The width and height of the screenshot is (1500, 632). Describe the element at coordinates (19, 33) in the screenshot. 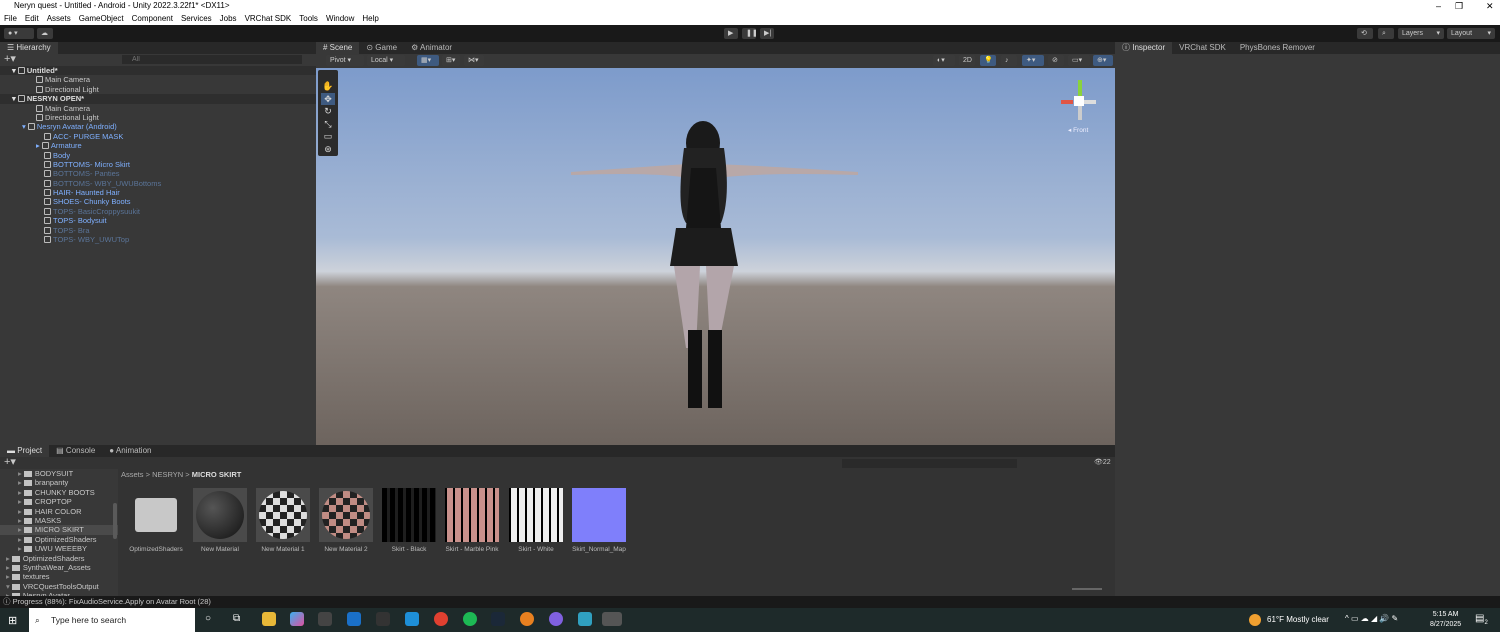

I see `account-button: ● ▾` at that location.